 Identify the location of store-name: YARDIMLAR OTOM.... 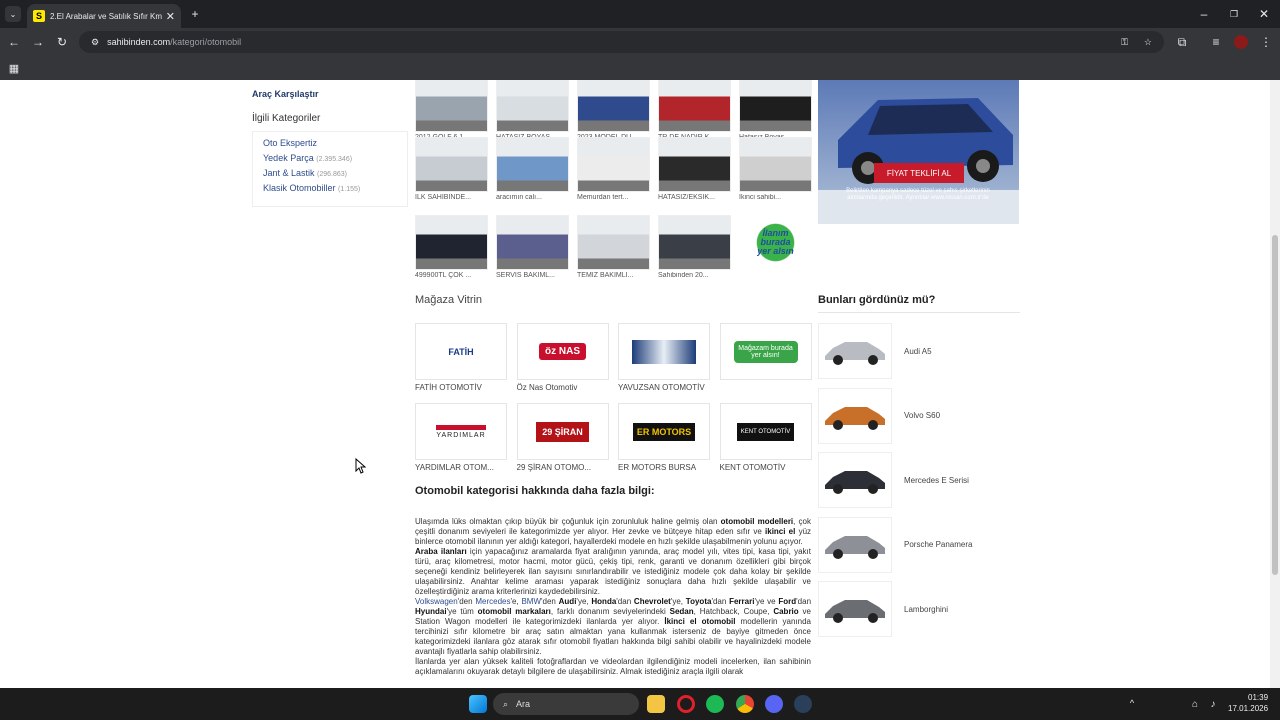
(461, 467).